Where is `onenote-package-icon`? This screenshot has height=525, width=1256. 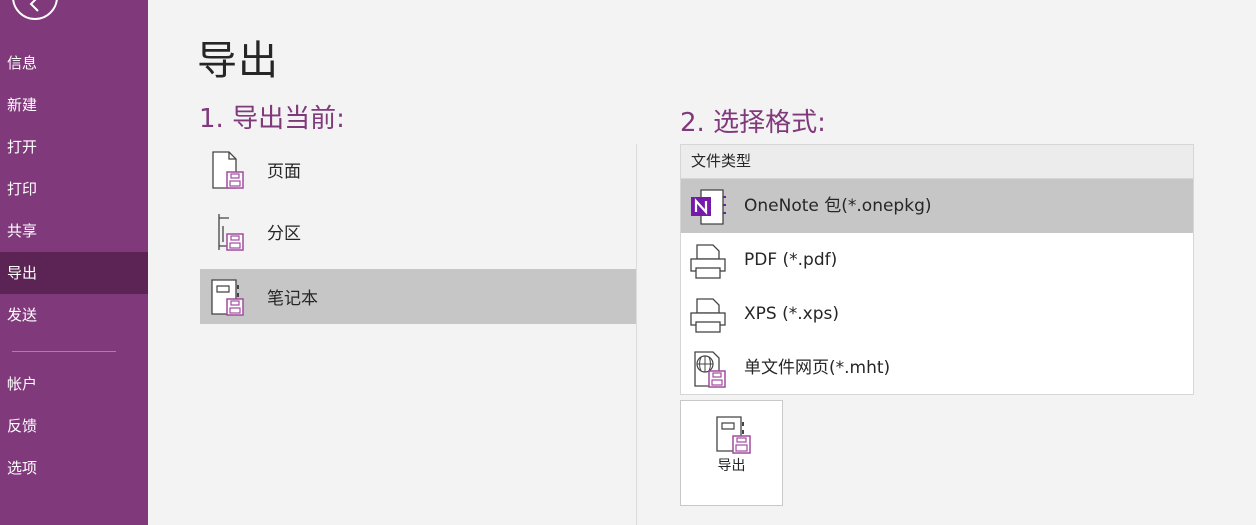
onenote-package-icon is located at coordinates (708, 207).